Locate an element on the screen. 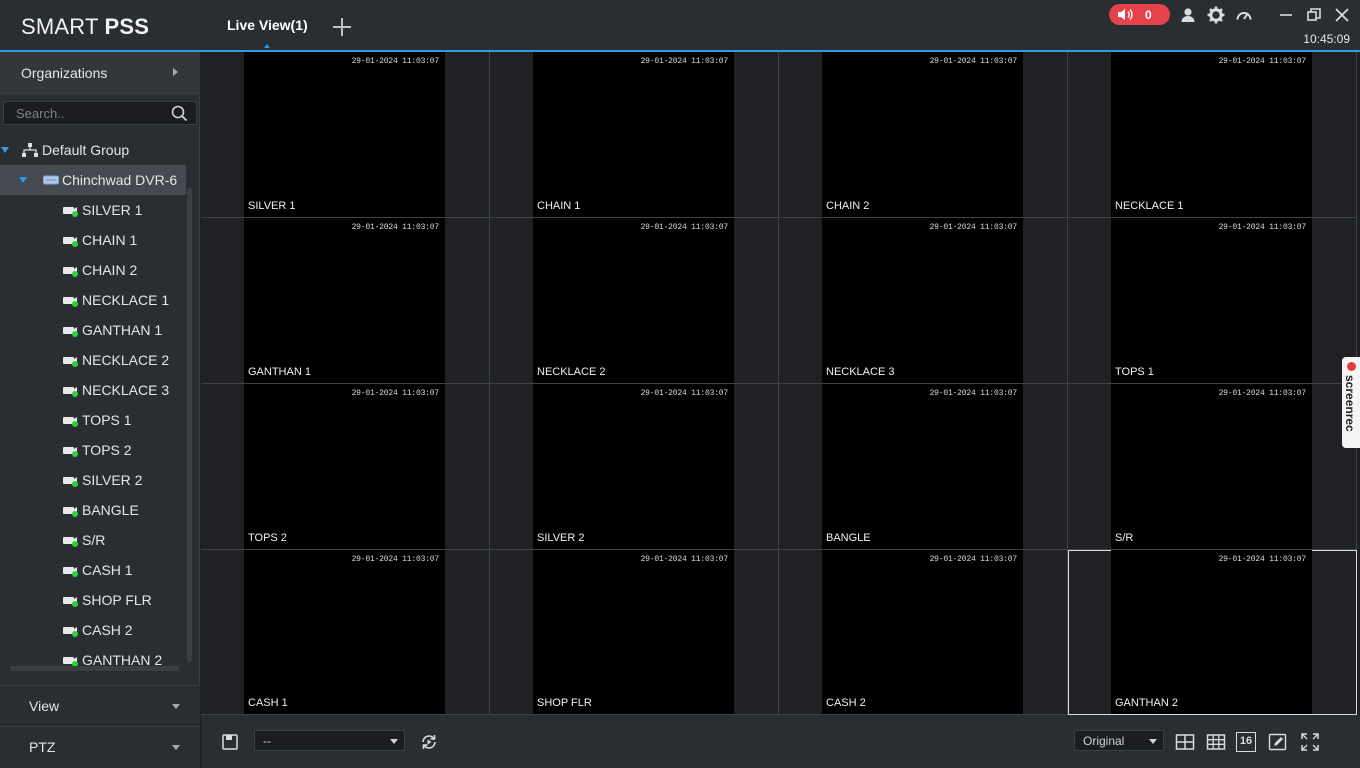 Image resolution: width=1360 pixels, height=768 pixels. video-cell: 29-01-2024 11:03:07 NECKLACE 2 is located at coordinates (634, 301).